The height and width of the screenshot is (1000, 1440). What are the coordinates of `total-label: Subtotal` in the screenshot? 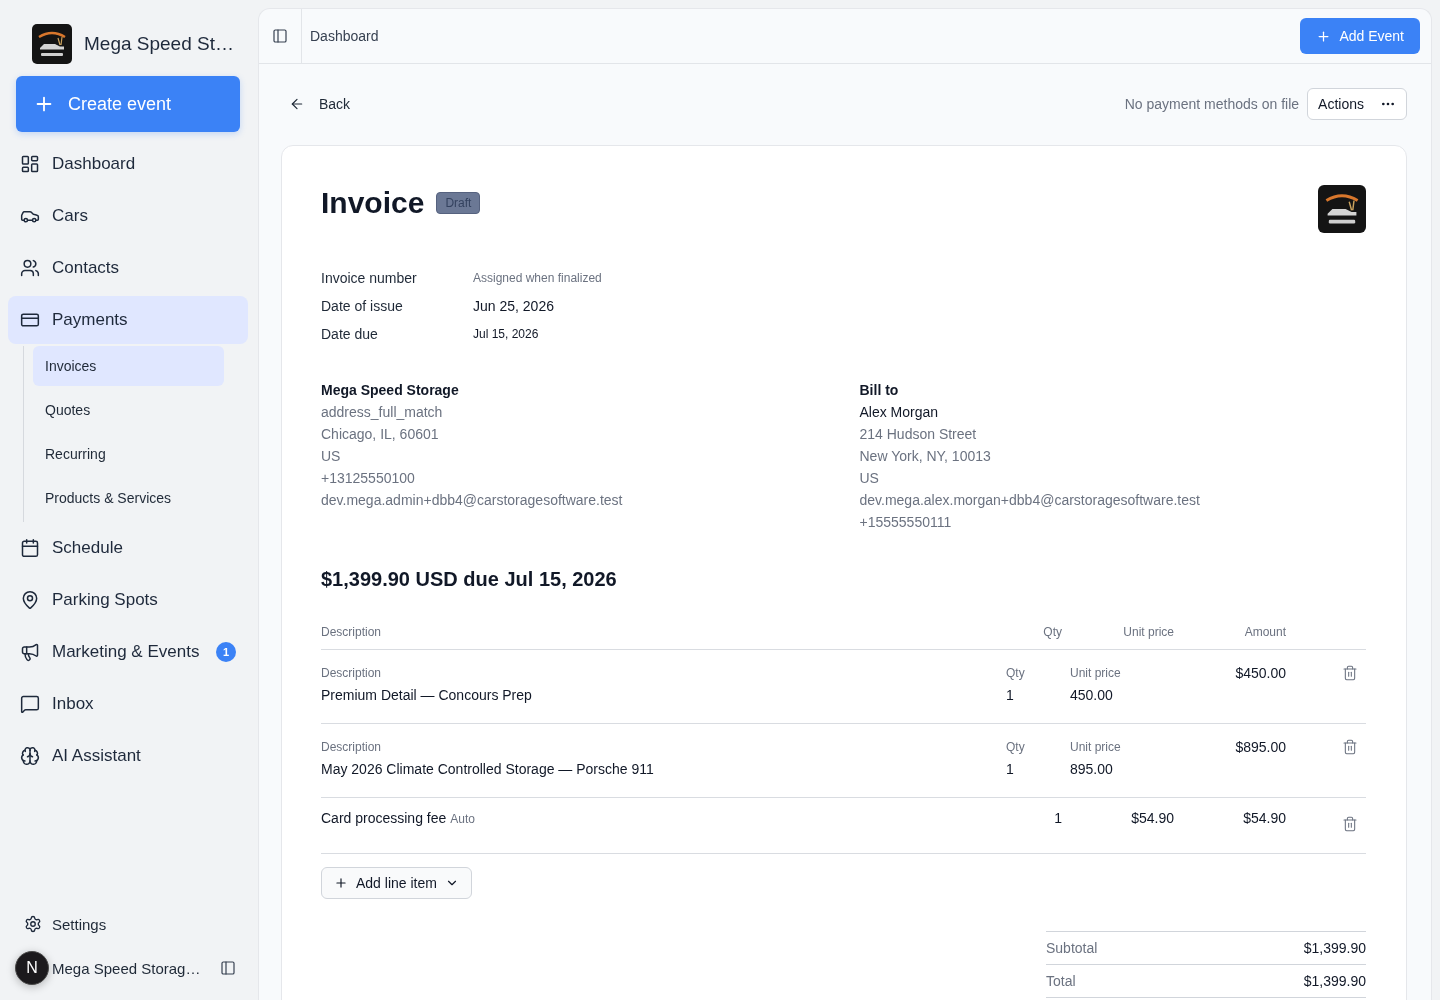 It's located at (1072, 948).